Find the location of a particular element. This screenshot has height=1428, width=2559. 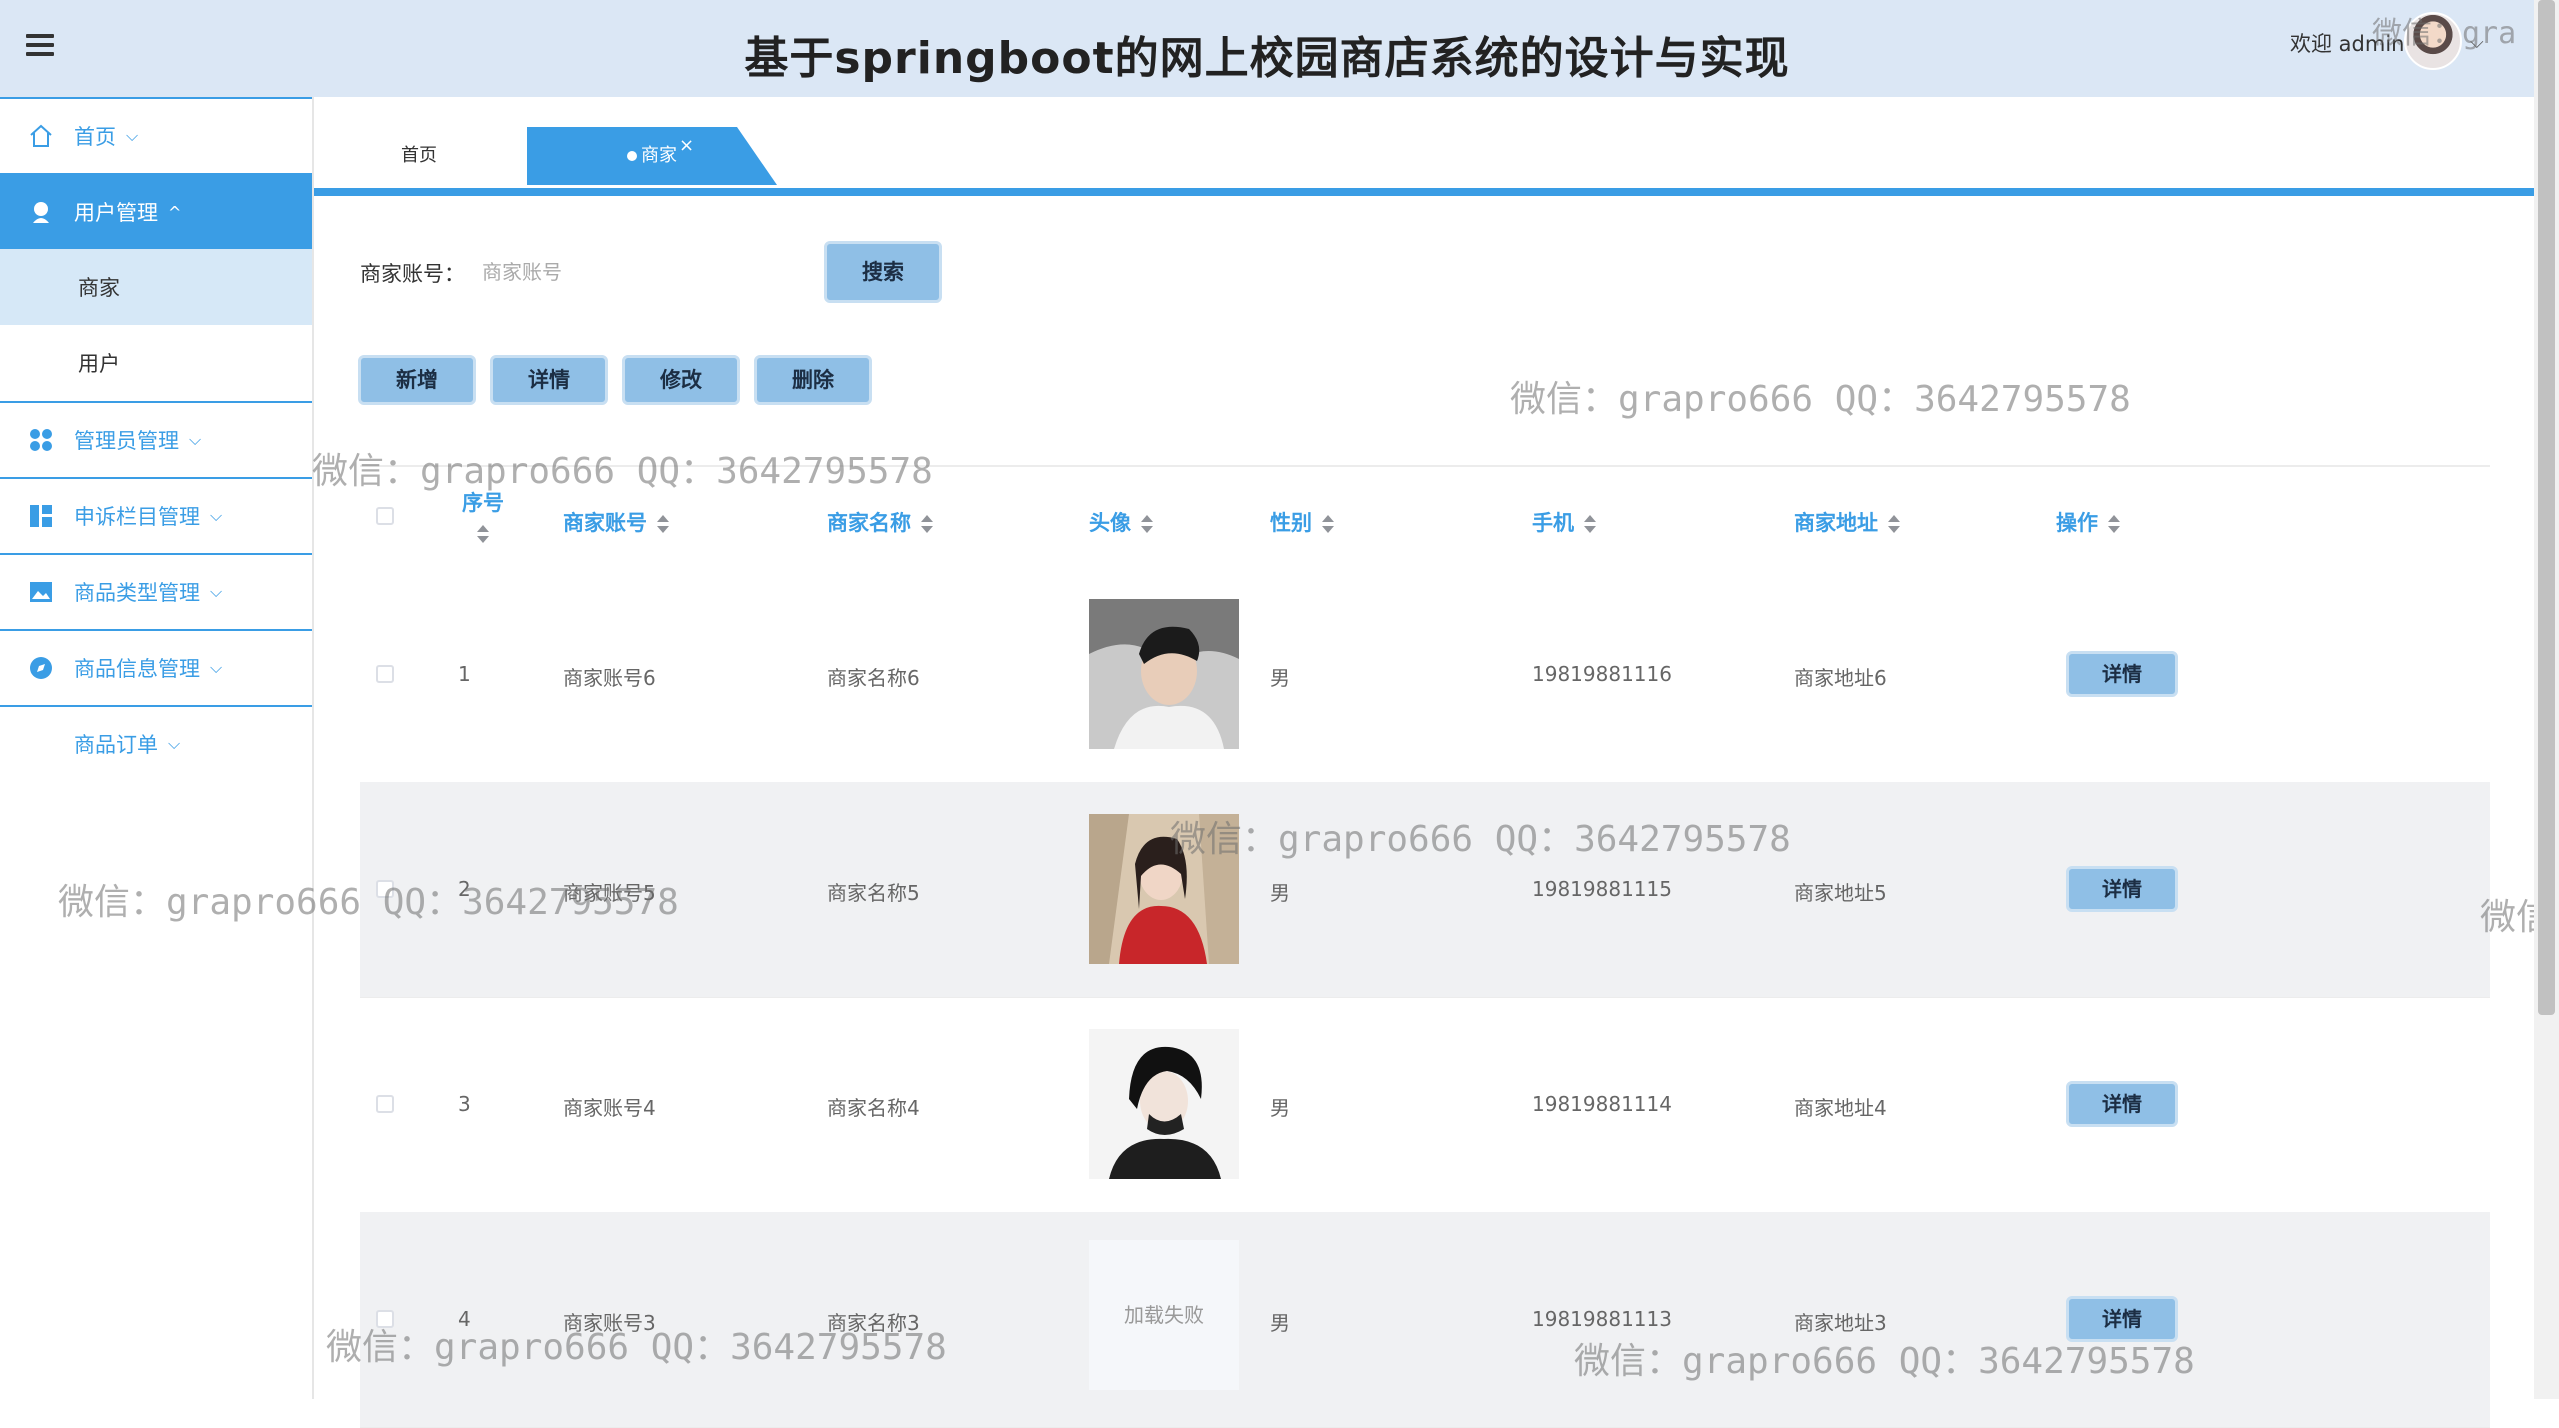

cell-name: 商家名称4 is located at coordinates (873, 1108).